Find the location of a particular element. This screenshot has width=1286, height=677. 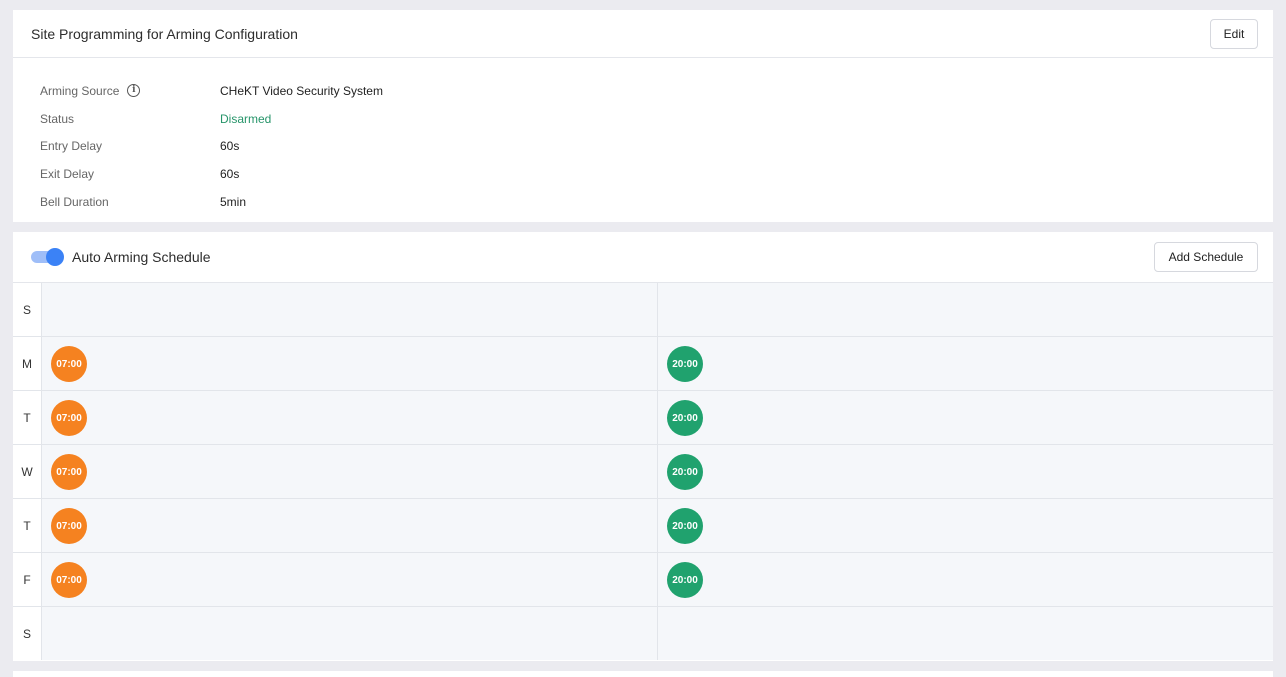

schedule-row: M 07:00 20:00 is located at coordinates (643, 364).